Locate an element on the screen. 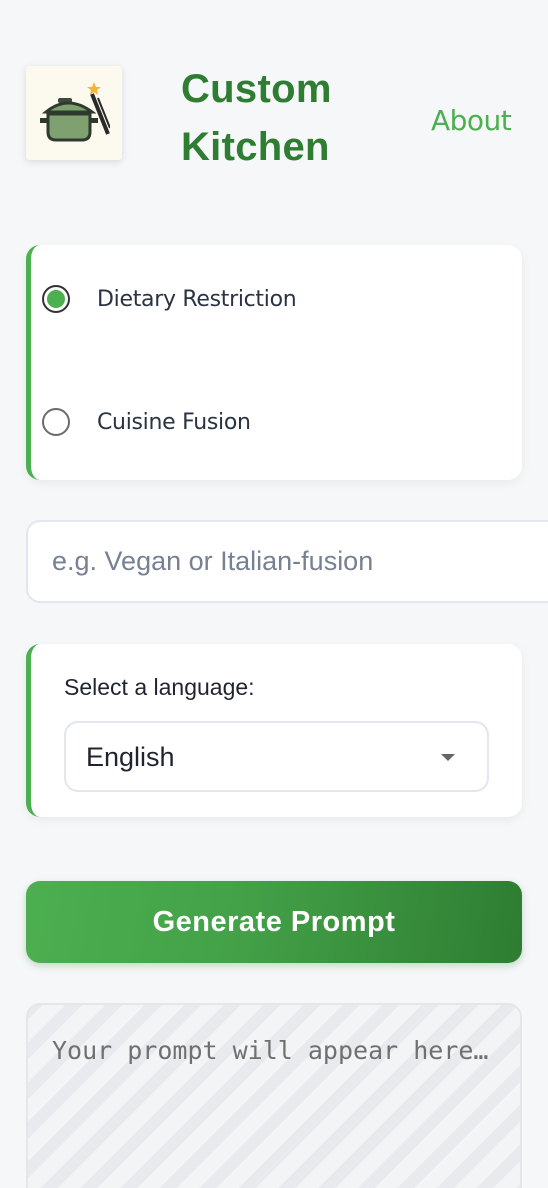 Image resolution: width=548 pixels, height=1188 pixels. app-title-line2: Kitchen is located at coordinates (255, 147).